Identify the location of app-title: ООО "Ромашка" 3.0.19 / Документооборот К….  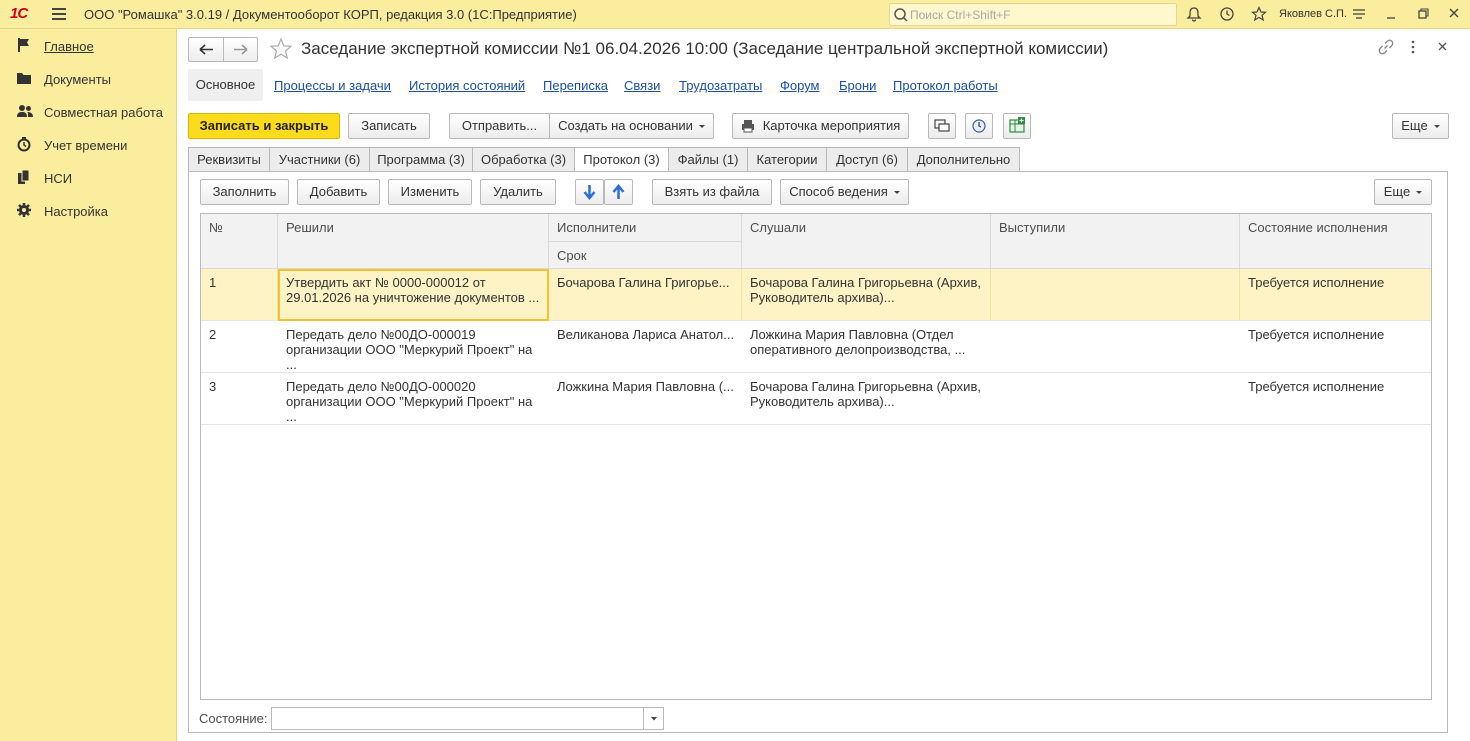
(330, 14).